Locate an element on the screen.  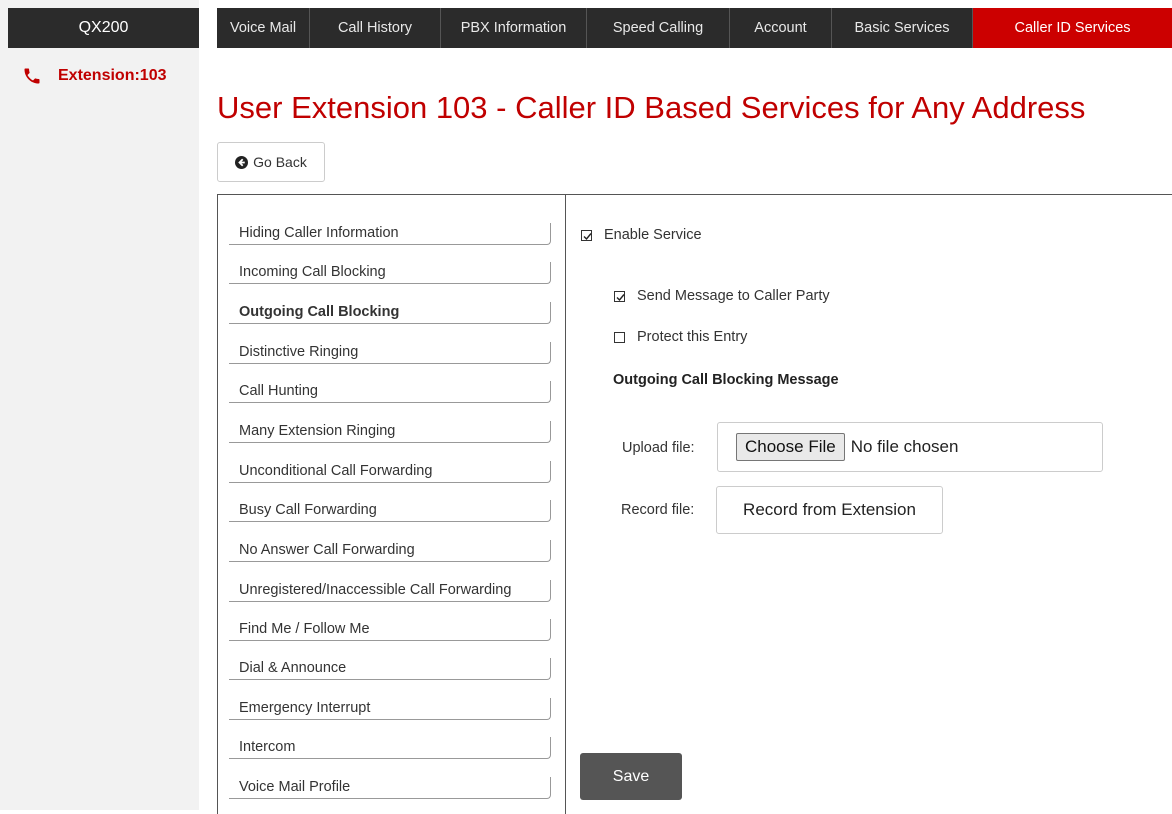
service-item-find-me-follow-me: Find Me / Follow Me is located at coordinates (390, 630).